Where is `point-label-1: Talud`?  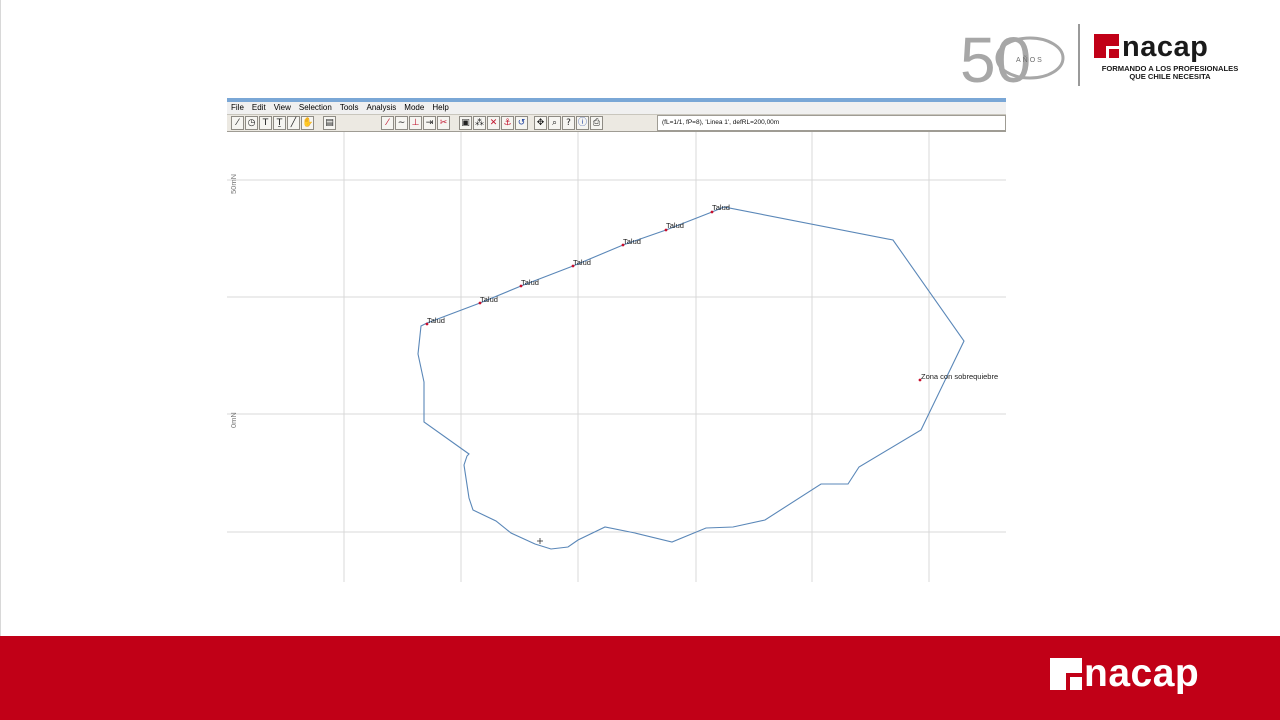
point-label-1: Talud is located at coordinates (436, 320).